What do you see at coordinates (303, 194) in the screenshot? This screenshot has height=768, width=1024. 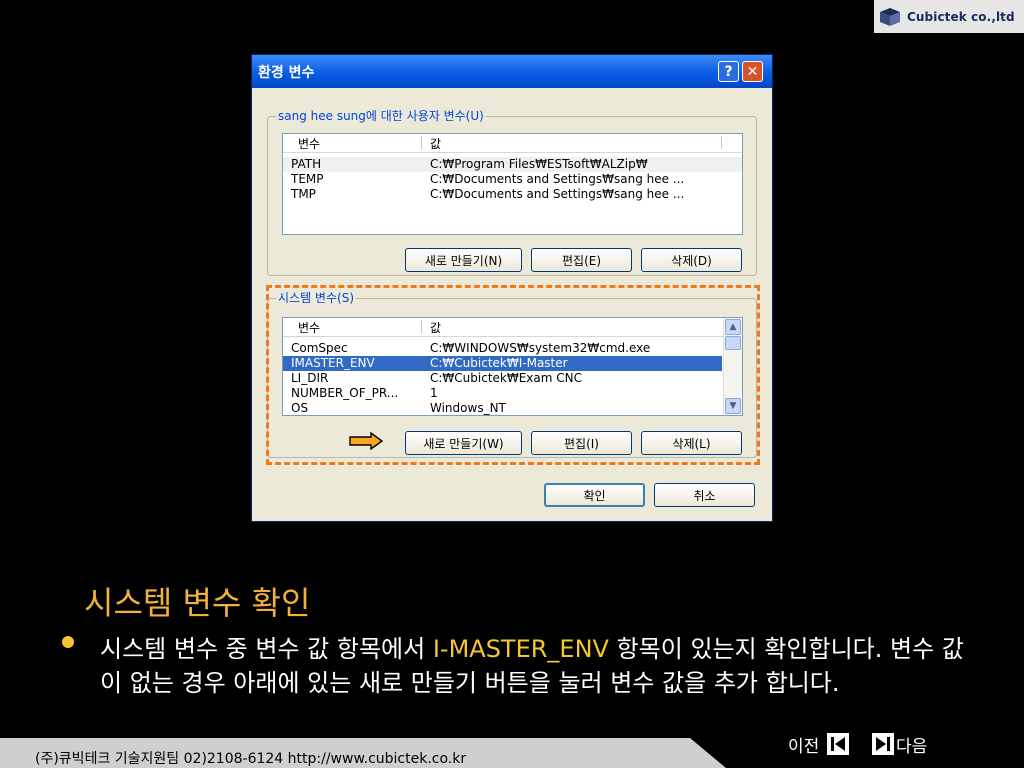 I see `variable-name: TMP` at bounding box center [303, 194].